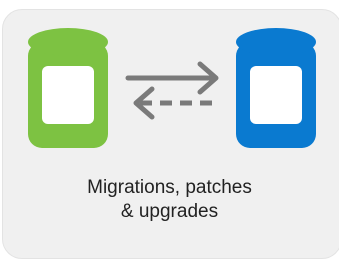 The height and width of the screenshot is (259, 339). Describe the element at coordinates (169, 211) in the screenshot. I see `caption-line-2: & upgrades` at that location.